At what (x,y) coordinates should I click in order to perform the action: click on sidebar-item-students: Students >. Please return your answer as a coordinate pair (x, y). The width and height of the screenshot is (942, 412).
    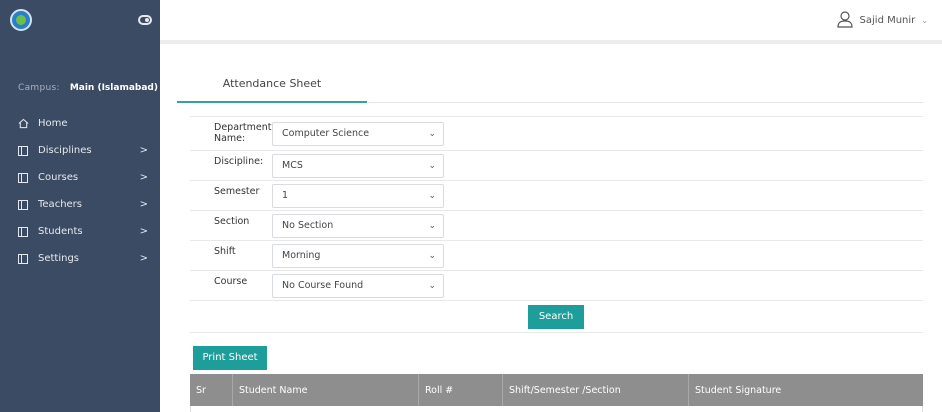
    Looking at the image, I should click on (80, 231).